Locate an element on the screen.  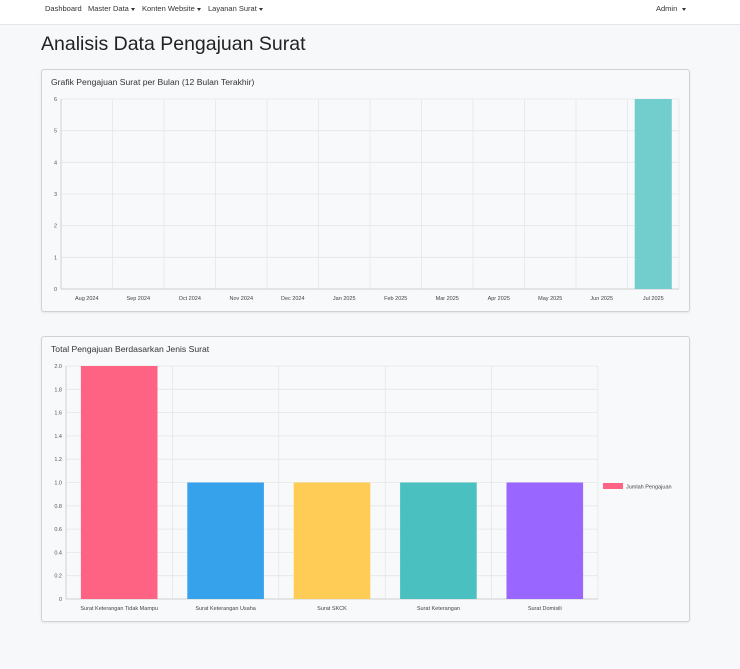
x-tick-label: Surat Keterangan Tidak Mampu is located at coordinates (119, 609).